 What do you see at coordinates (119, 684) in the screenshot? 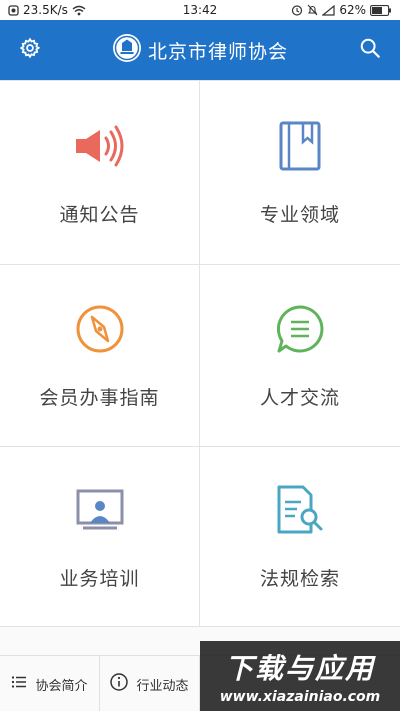
I see `info-icon` at bounding box center [119, 684].